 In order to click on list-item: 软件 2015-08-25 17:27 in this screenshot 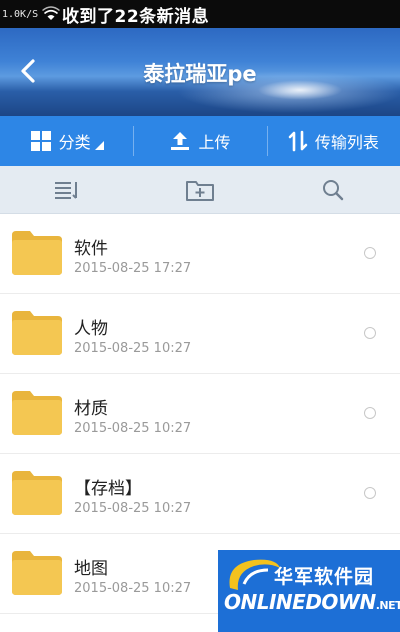, I will do `click(200, 254)`.